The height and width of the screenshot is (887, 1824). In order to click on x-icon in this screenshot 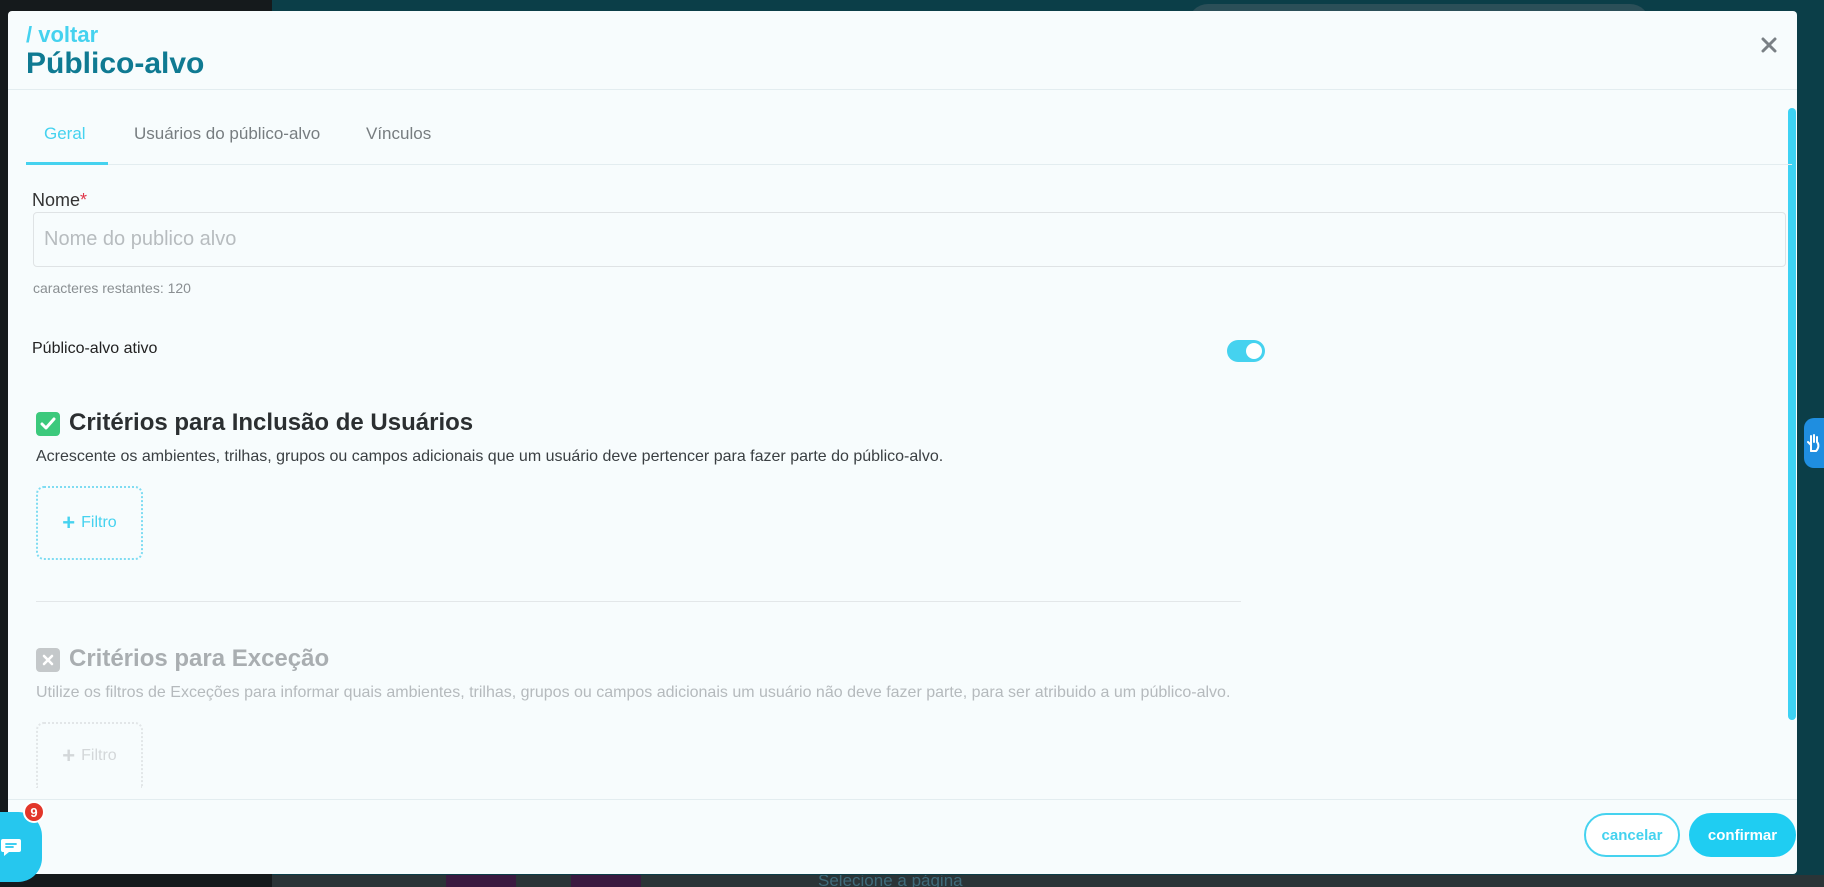, I will do `click(48, 660)`.